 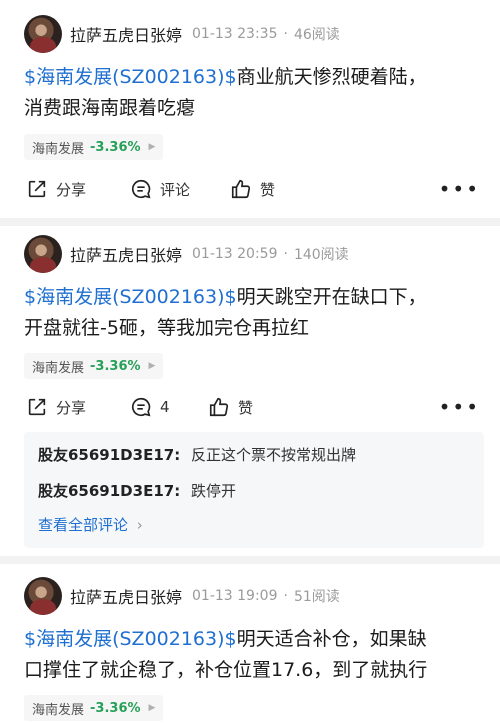 I want to click on post-text-line: 口撑住了就企稳了，补仓位置17.6，到了就执行, so click(x=226, y=670).